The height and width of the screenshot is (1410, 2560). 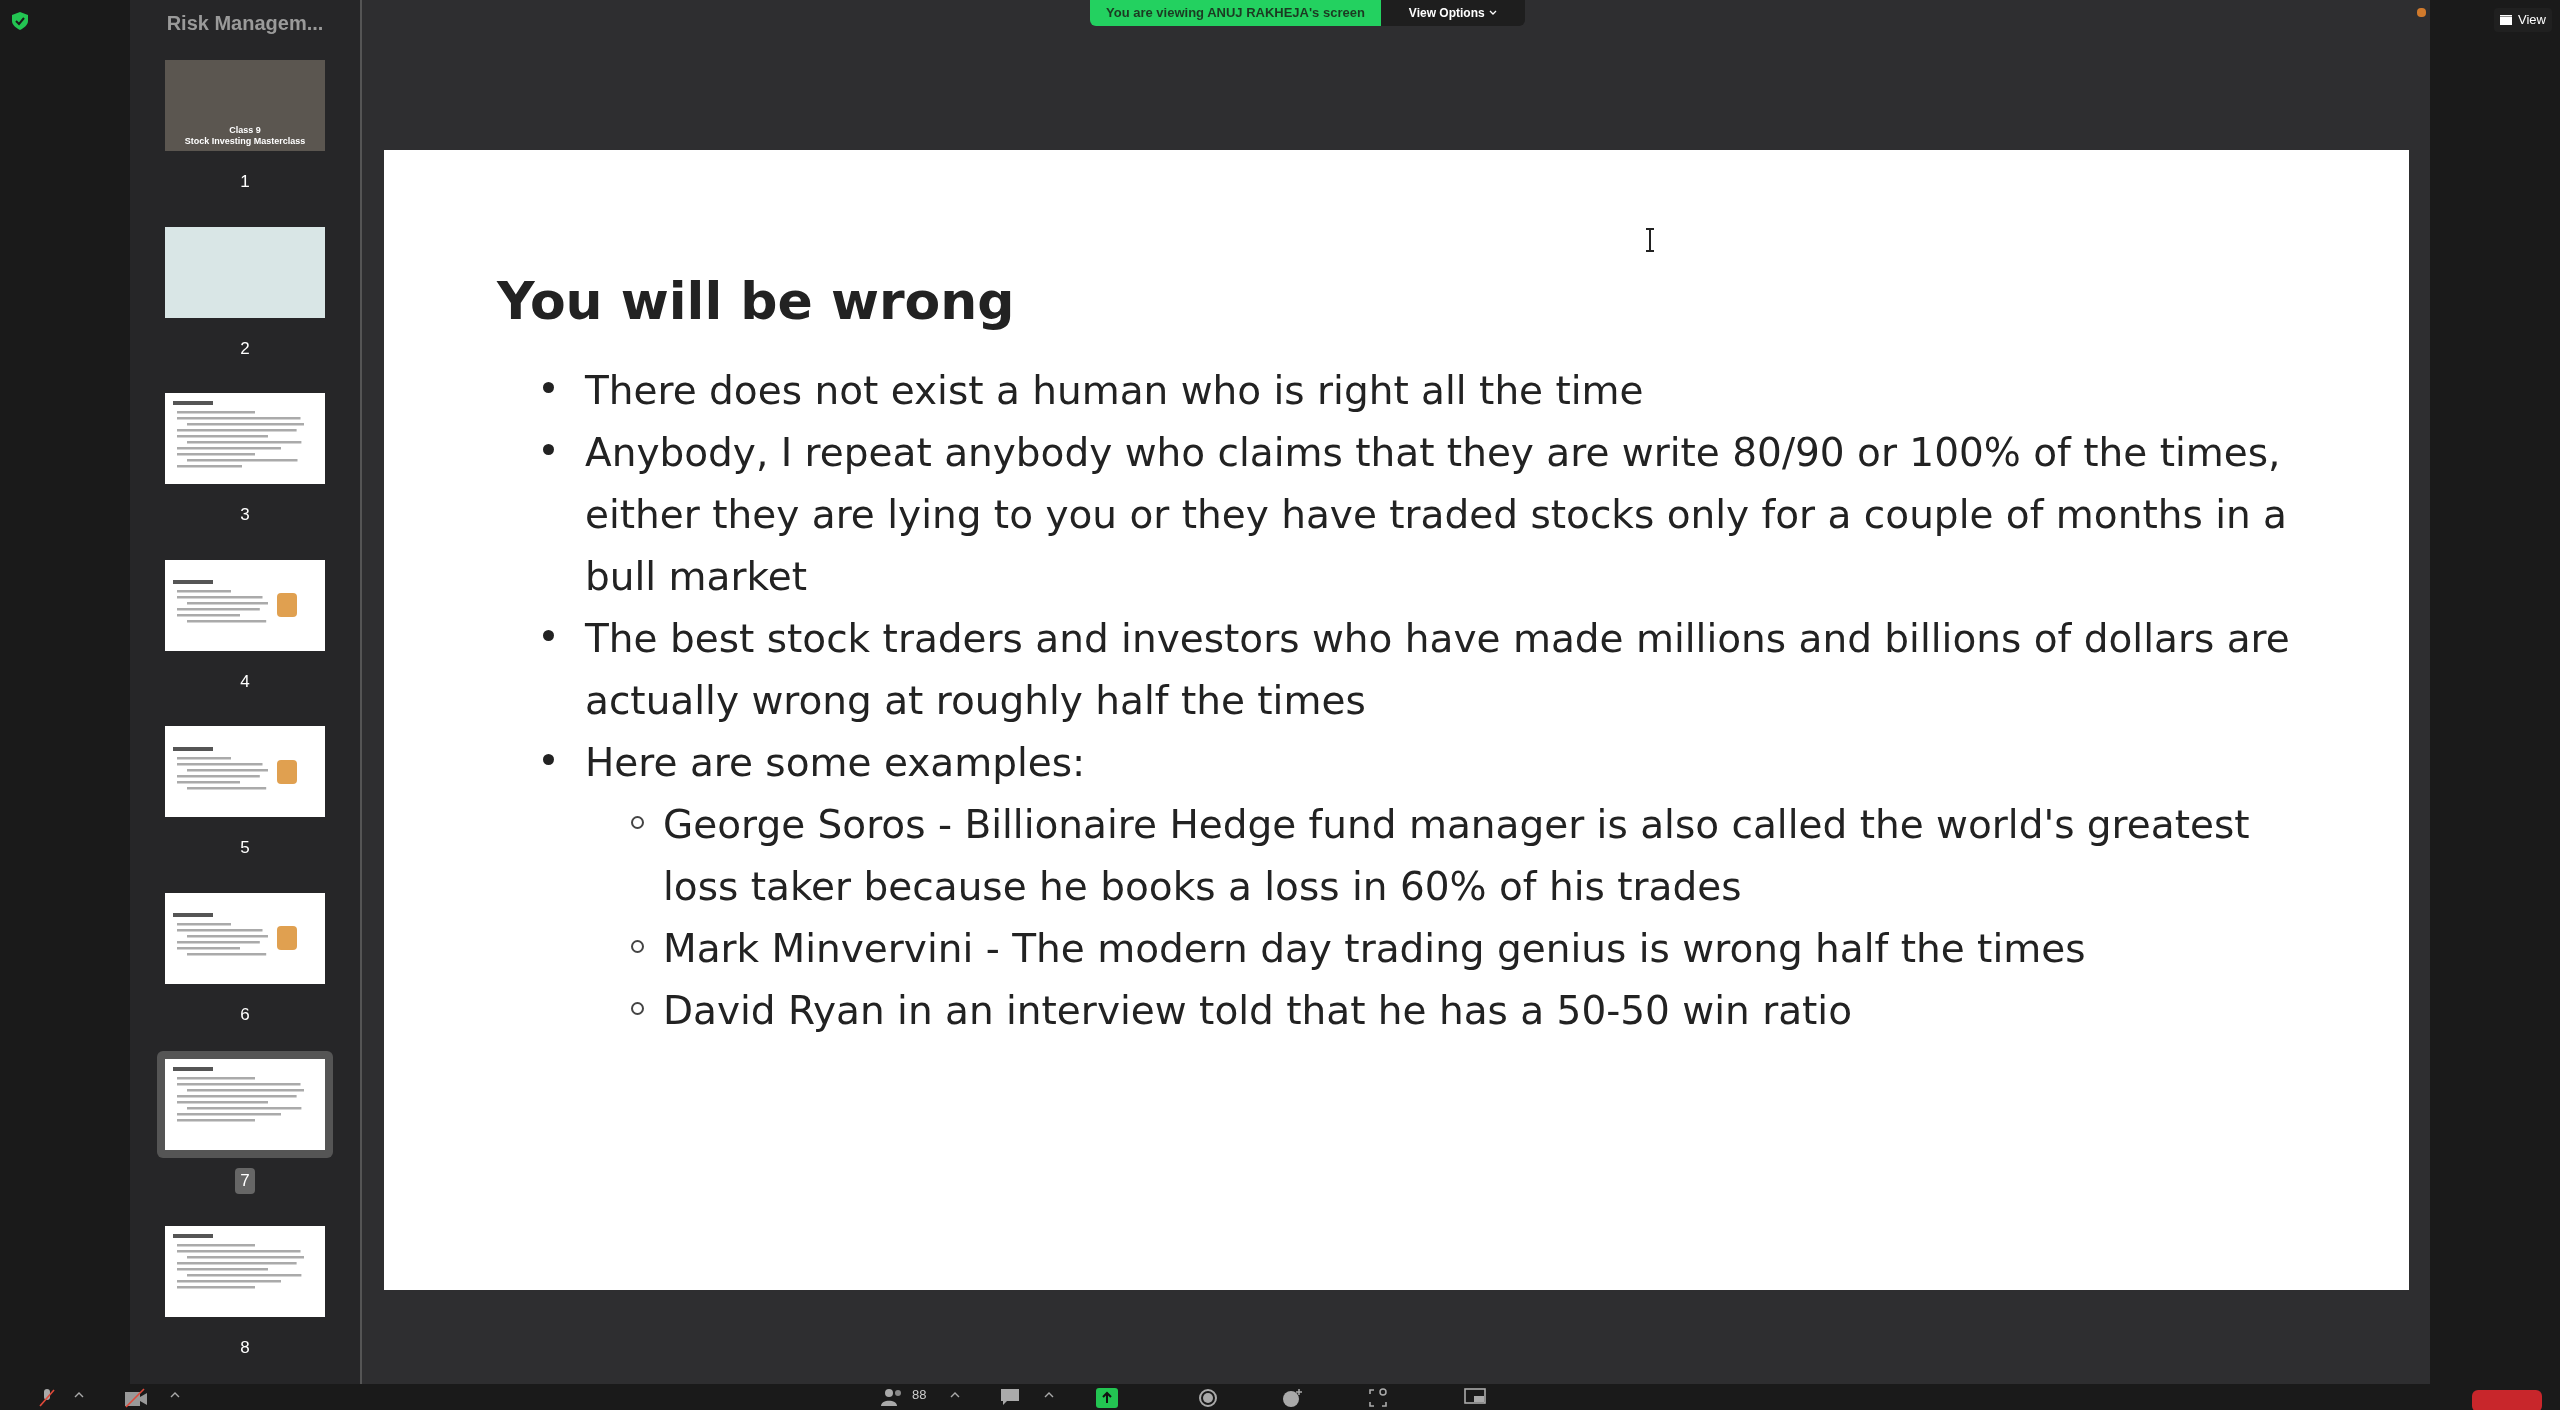 I want to click on bullet-text: Mark Minvervini - The modern day trading genius is wrong half the times, so click(x=1374, y=949).